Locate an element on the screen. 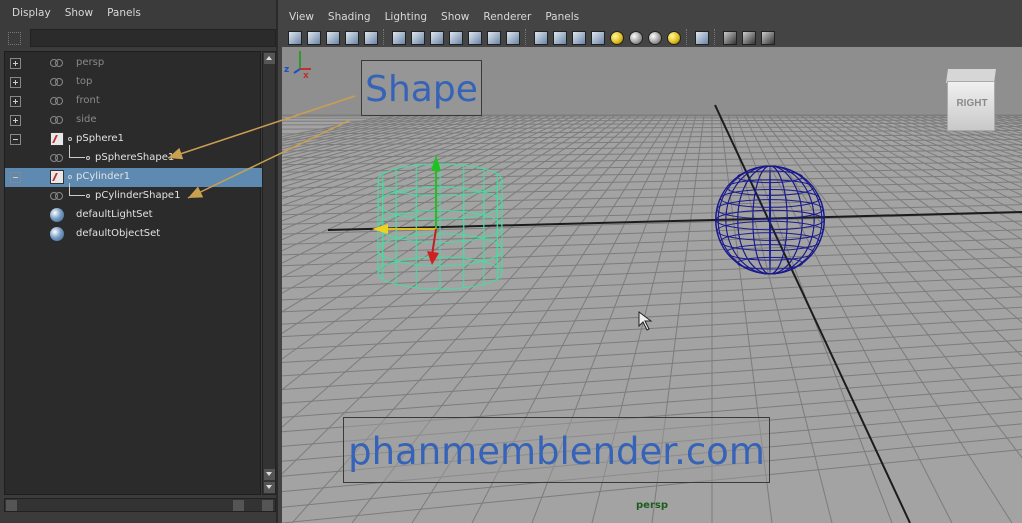 The image size is (1022, 523). viewcube-label: RIGHT is located at coordinates (972, 103).